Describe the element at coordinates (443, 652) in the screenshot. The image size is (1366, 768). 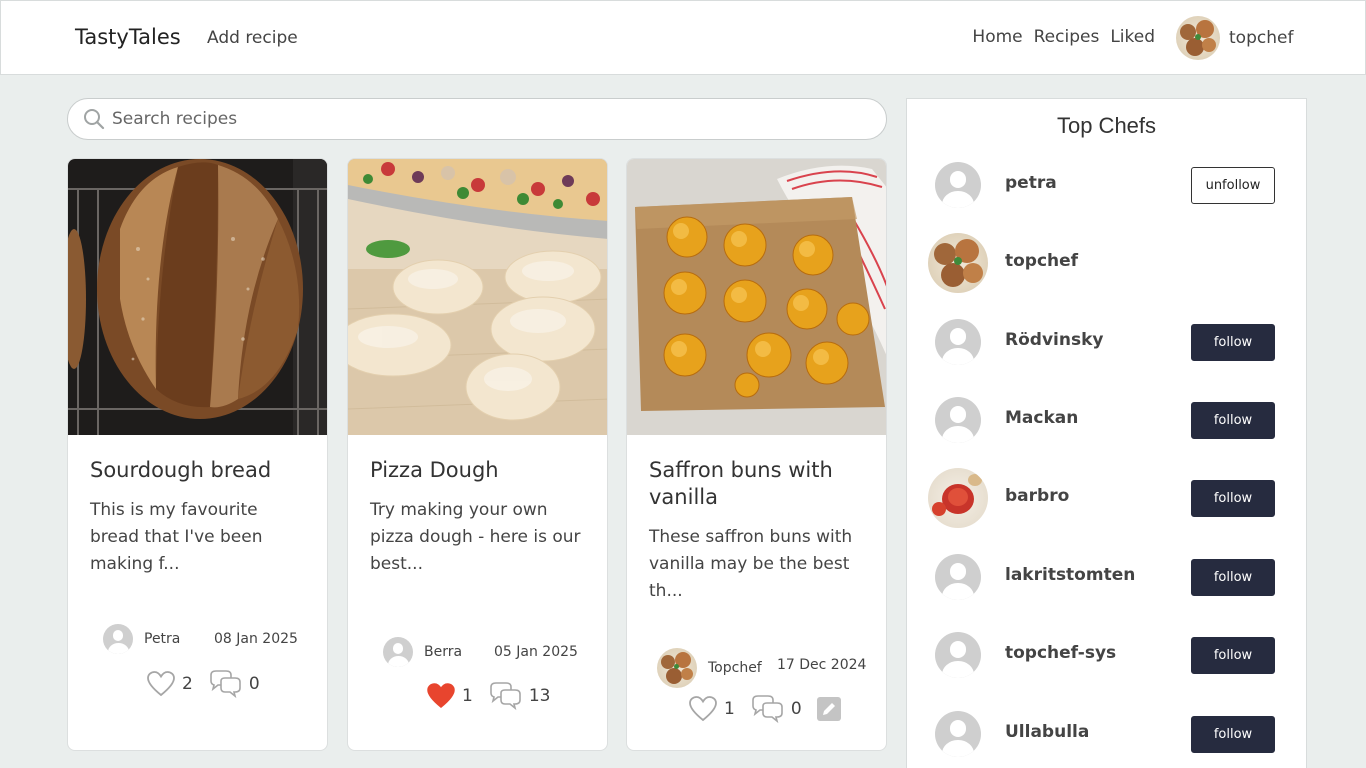
I see `author-name: Berra` at that location.